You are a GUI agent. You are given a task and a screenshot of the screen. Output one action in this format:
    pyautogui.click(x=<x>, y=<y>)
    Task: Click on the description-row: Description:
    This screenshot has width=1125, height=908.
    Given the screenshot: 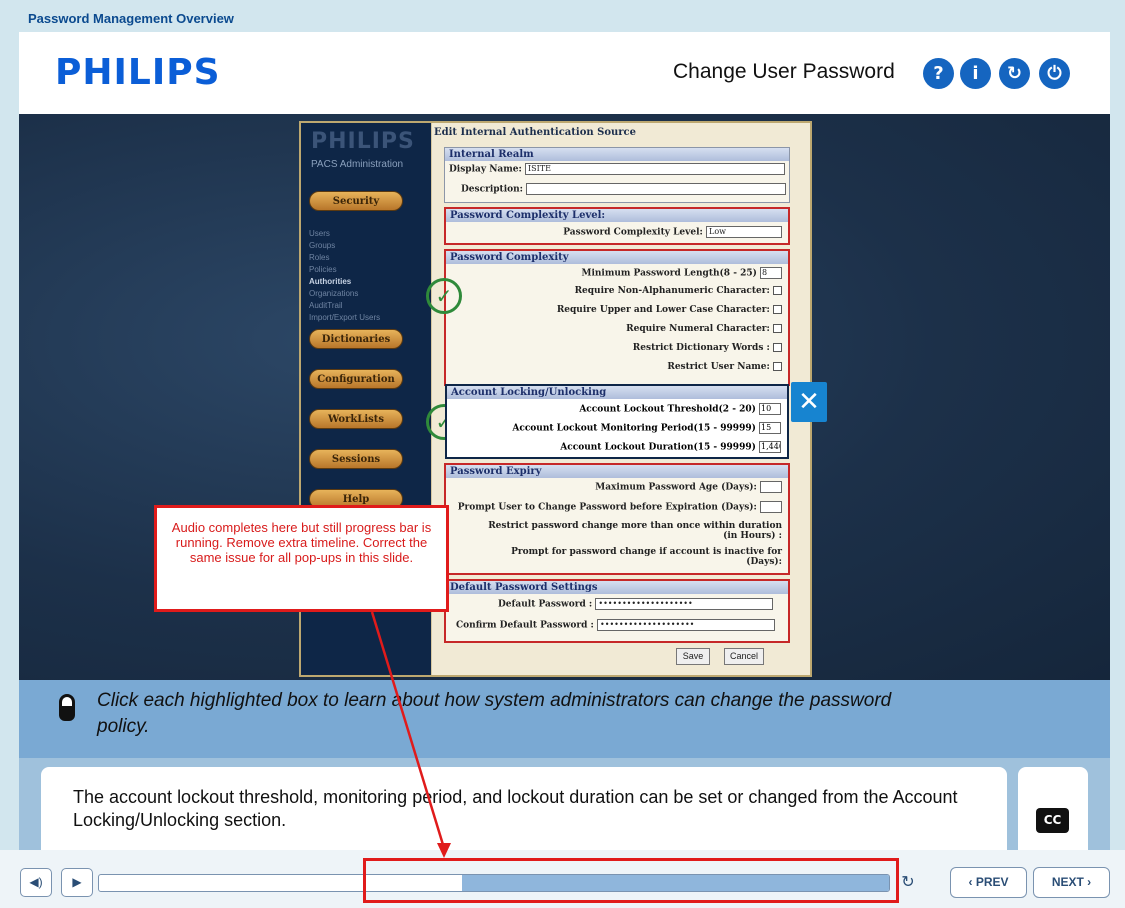 What is the action you would take?
    pyautogui.click(x=624, y=189)
    